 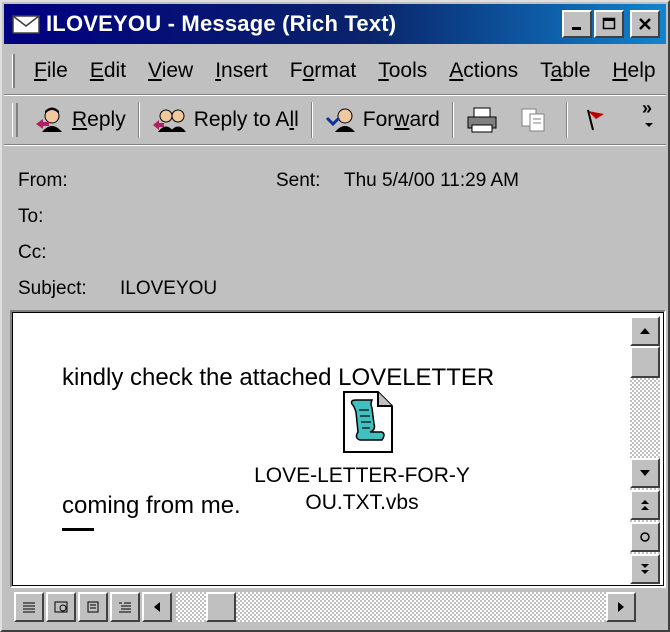 What do you see at coordinates (533, 120) in the screenshot?
I see `copy-icon` at bounding box center [533, 120].